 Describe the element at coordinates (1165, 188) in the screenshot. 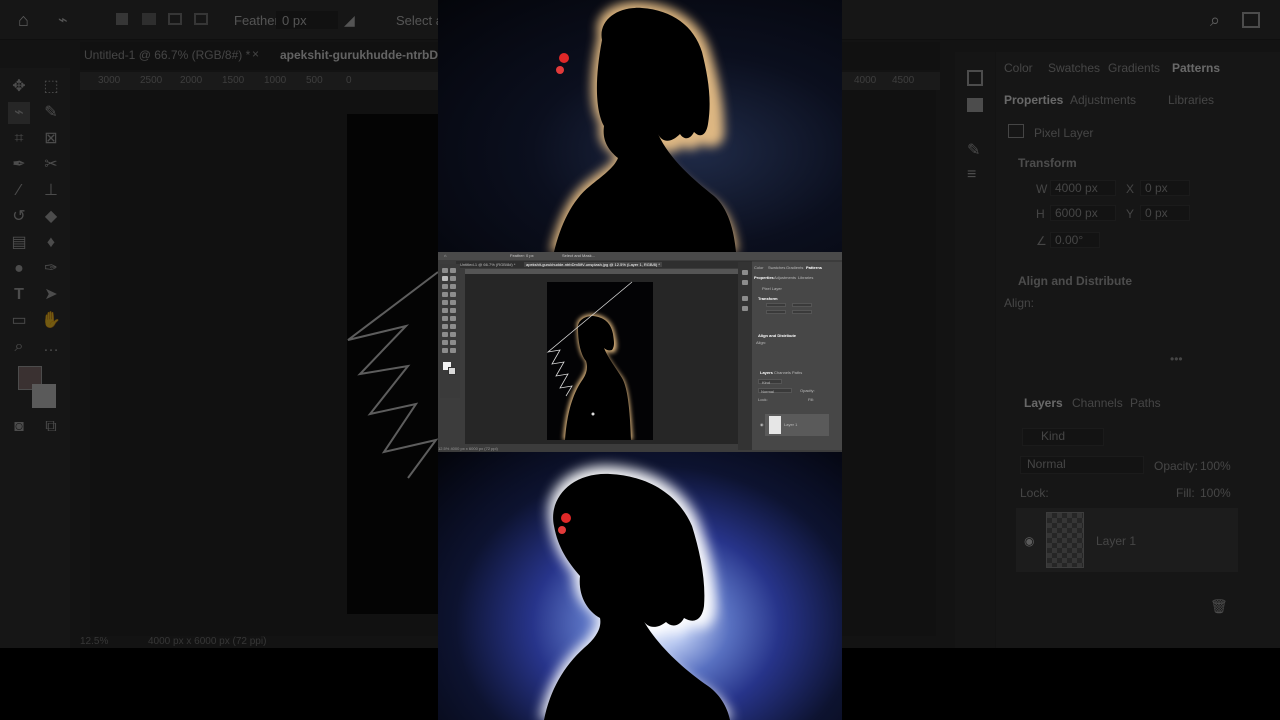

I see `x-field: 0 px` at that location.